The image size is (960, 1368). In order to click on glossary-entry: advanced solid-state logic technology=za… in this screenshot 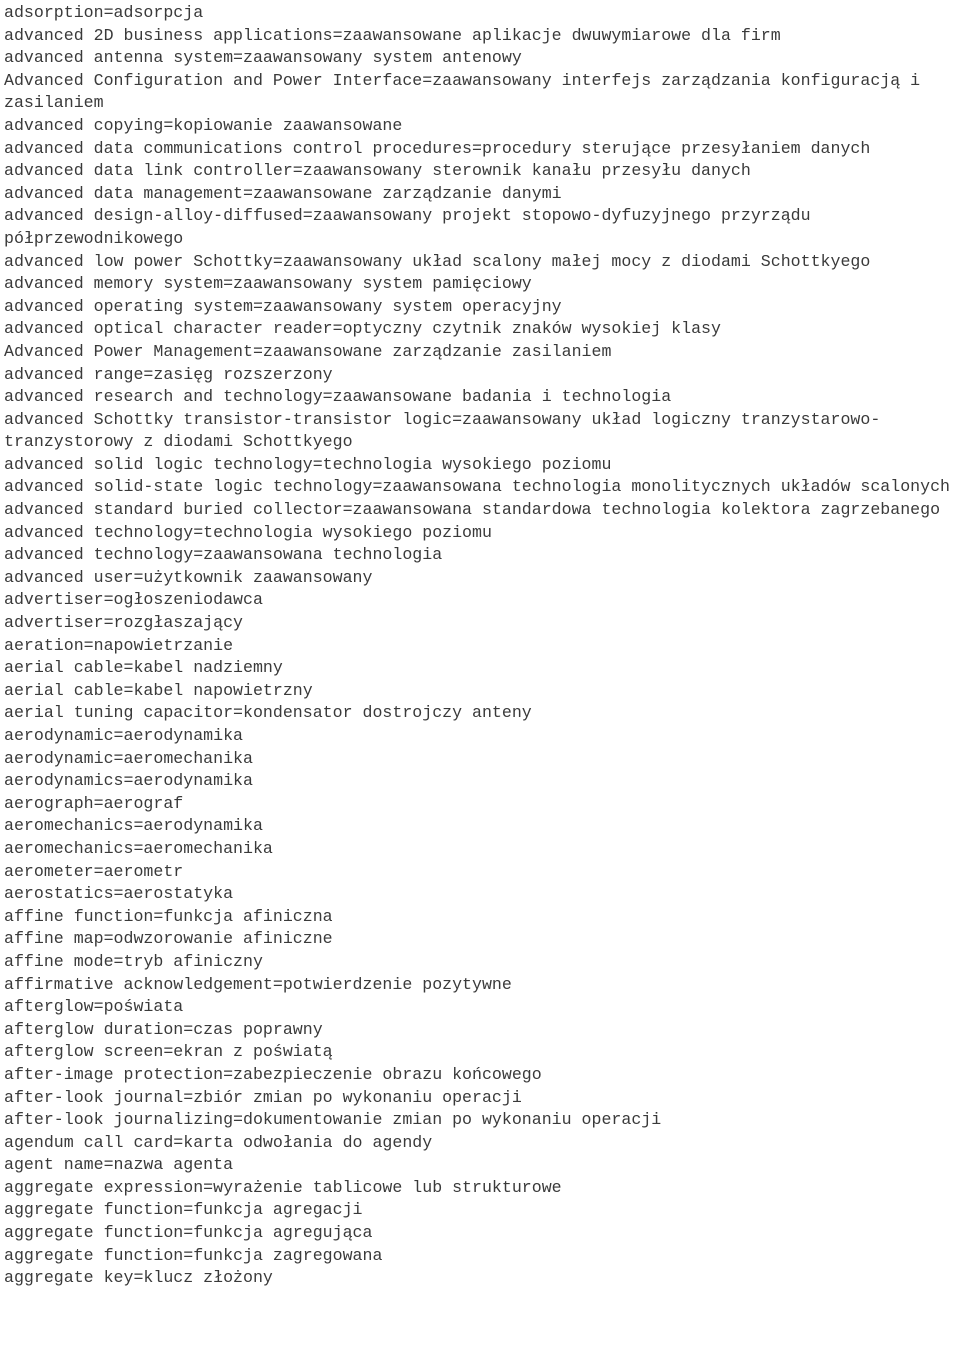, I will do `click(477, 487)`.